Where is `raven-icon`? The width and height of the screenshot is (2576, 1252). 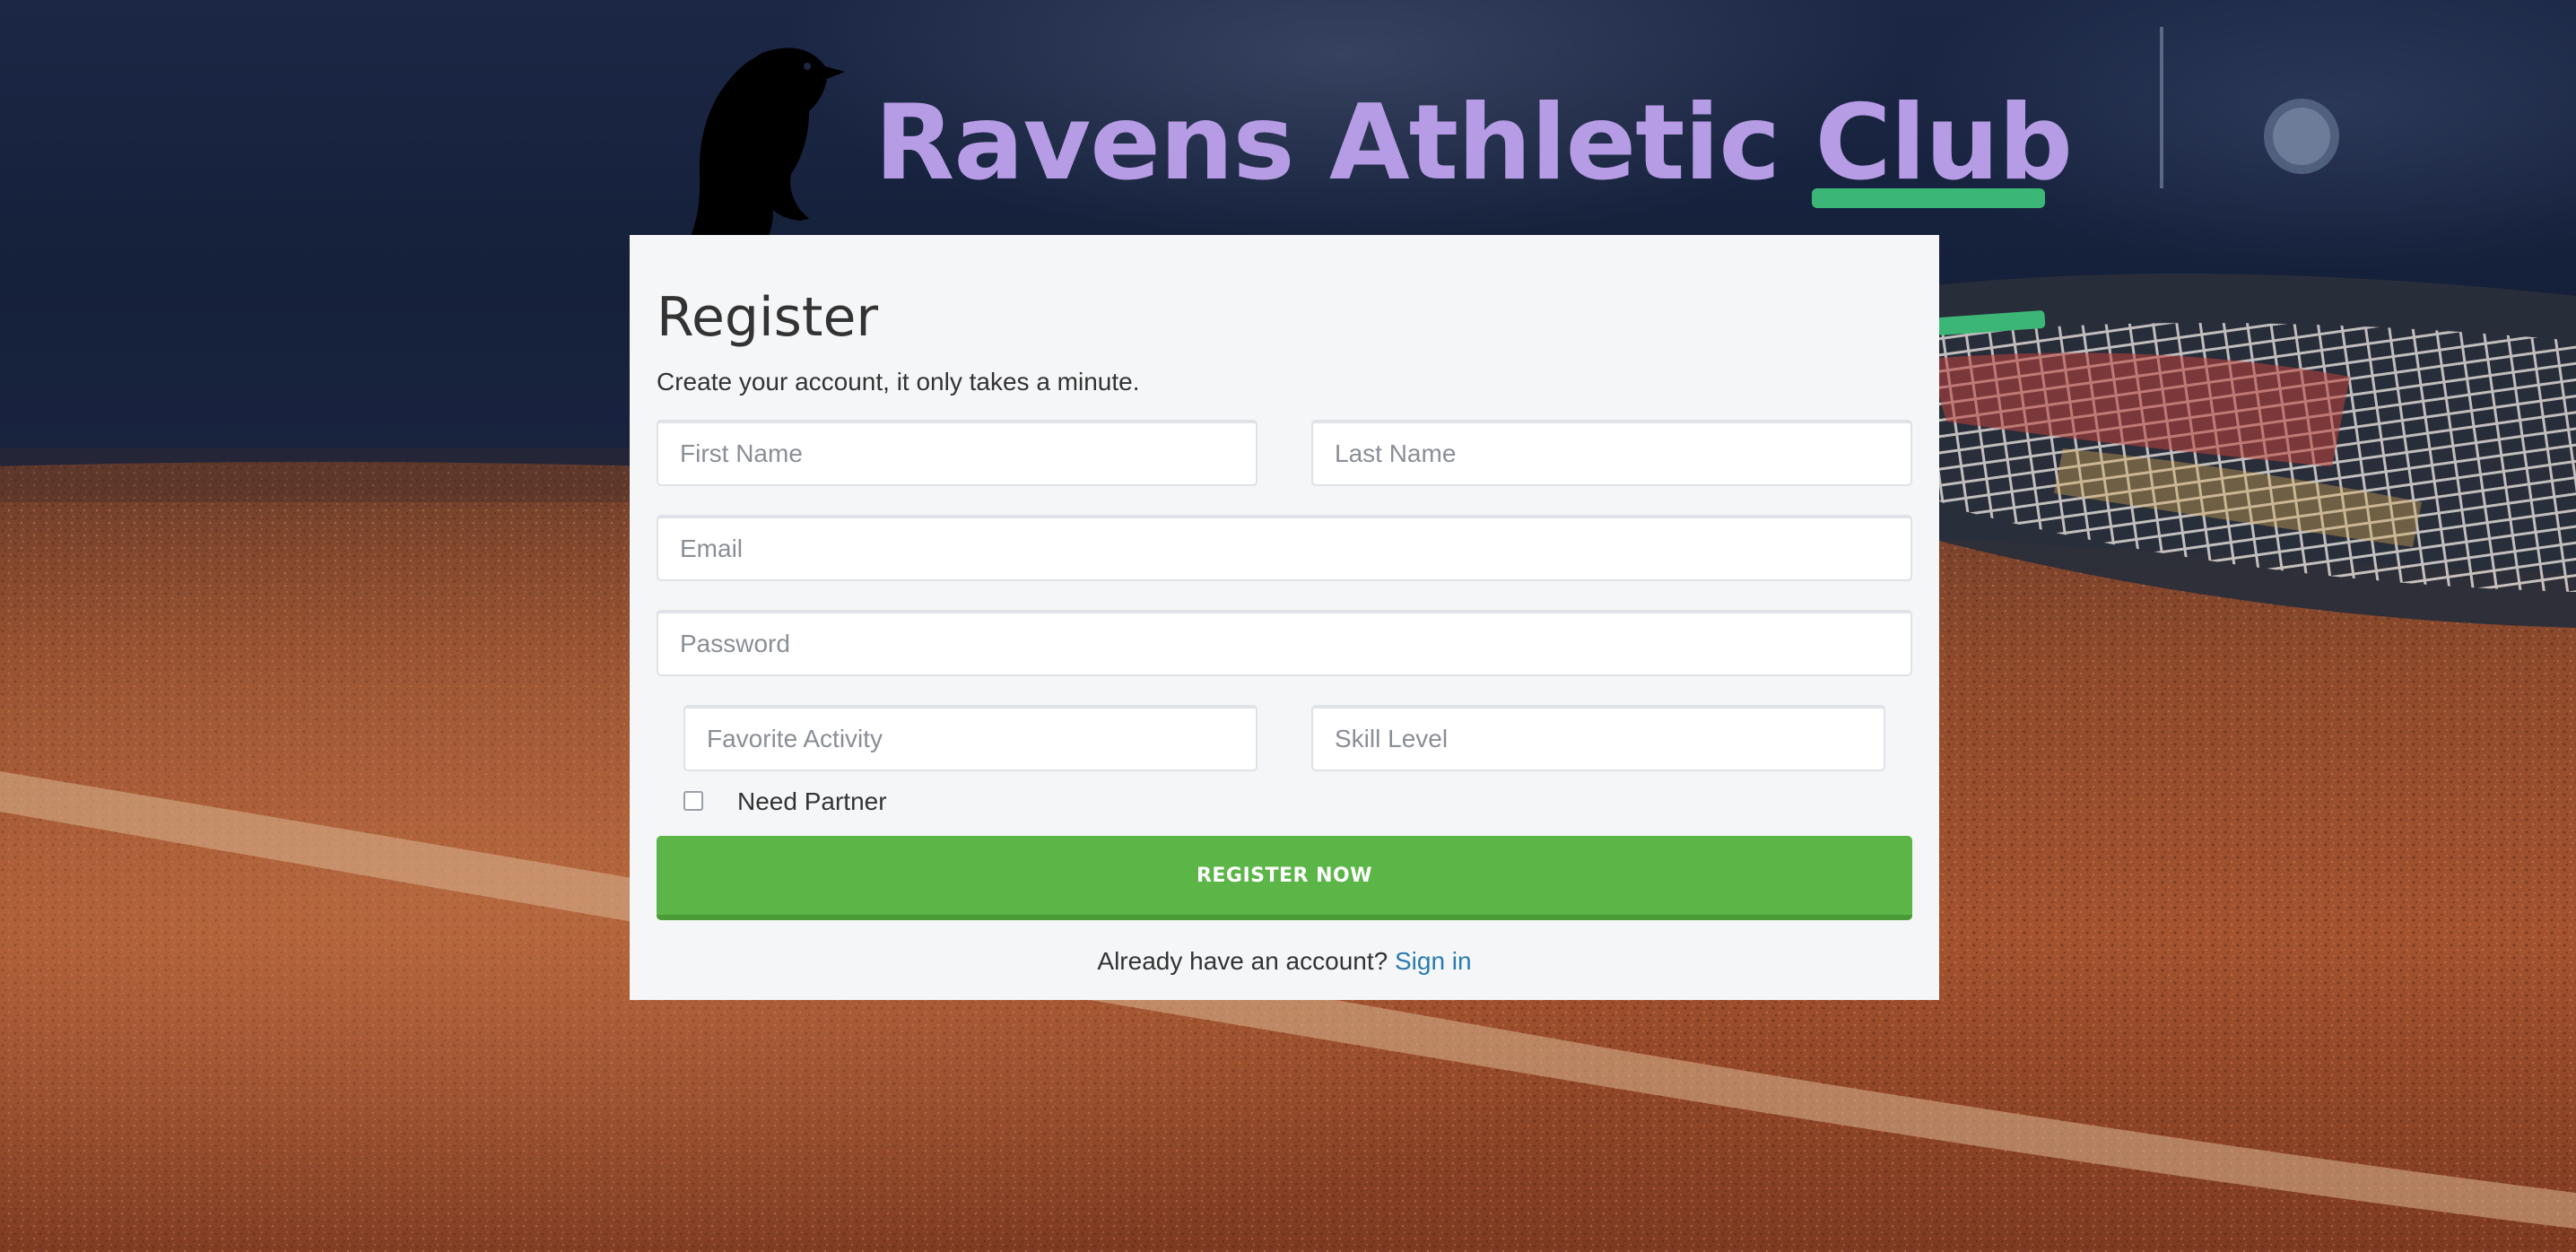 raven-icon is located at coordinates (764, 151).